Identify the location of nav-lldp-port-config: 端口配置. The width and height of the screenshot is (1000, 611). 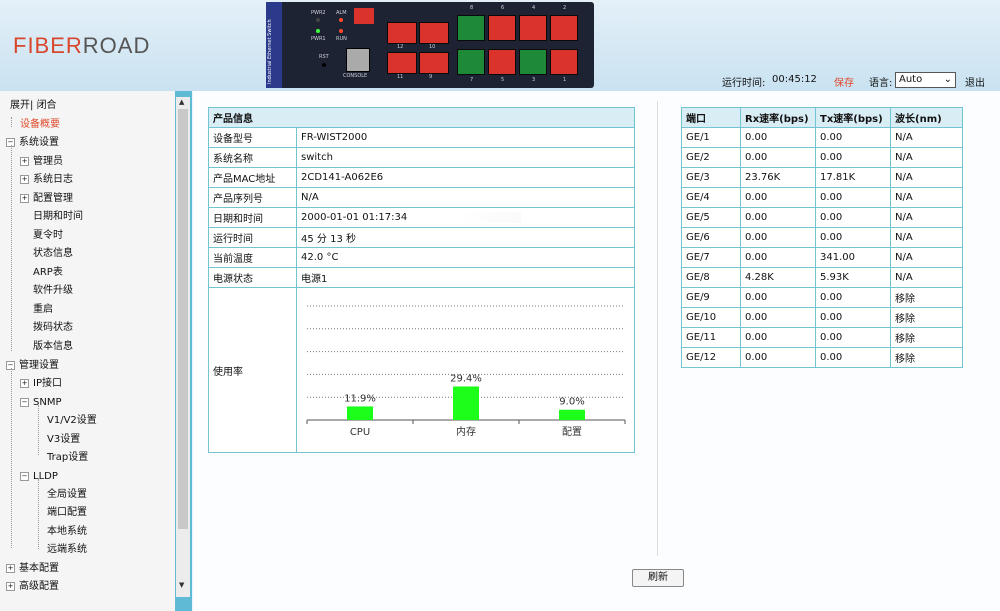
(67, 513).